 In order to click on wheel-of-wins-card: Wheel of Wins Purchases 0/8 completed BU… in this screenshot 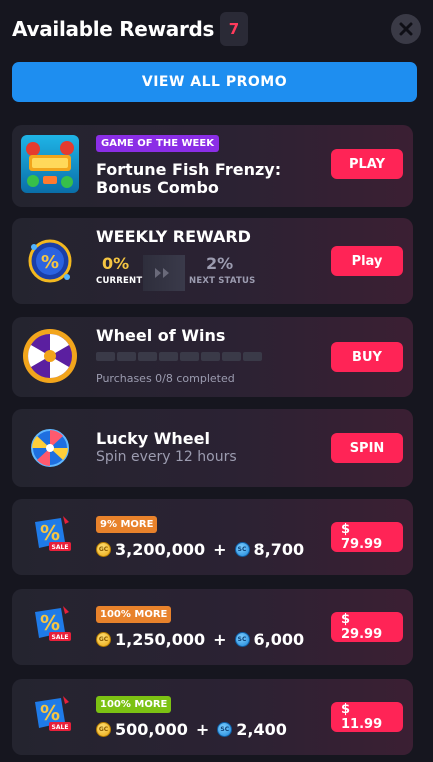, I will do `click(212, 357)`.